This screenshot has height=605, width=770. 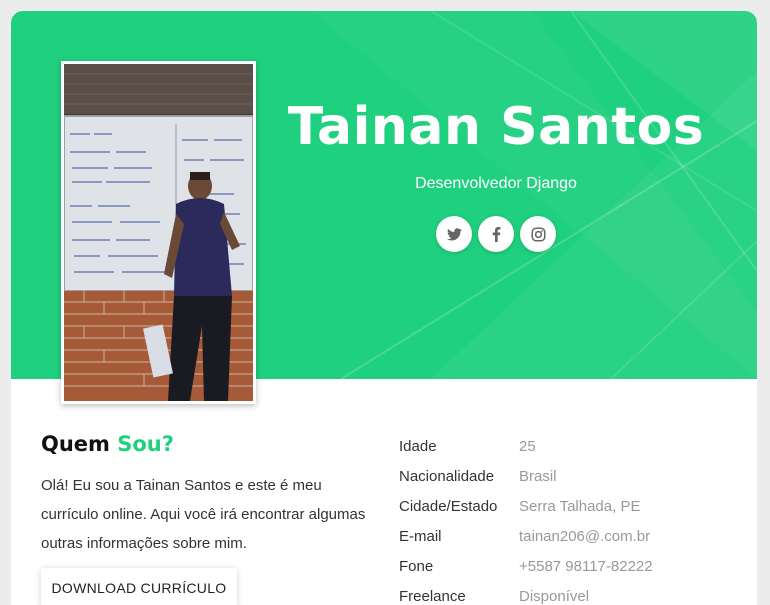 What do you see at coordinates (145, 444) in the screenshot?
I see `about-title-part2: Sou?` at bounding box center [145, 444].